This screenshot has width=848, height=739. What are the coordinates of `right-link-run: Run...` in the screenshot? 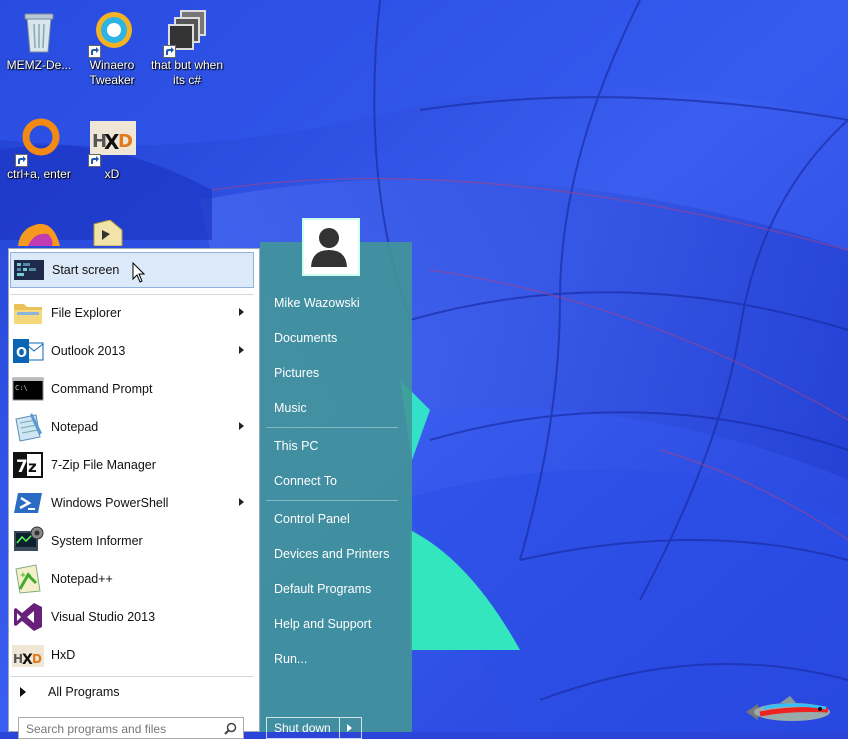 It's located at (290, 659).